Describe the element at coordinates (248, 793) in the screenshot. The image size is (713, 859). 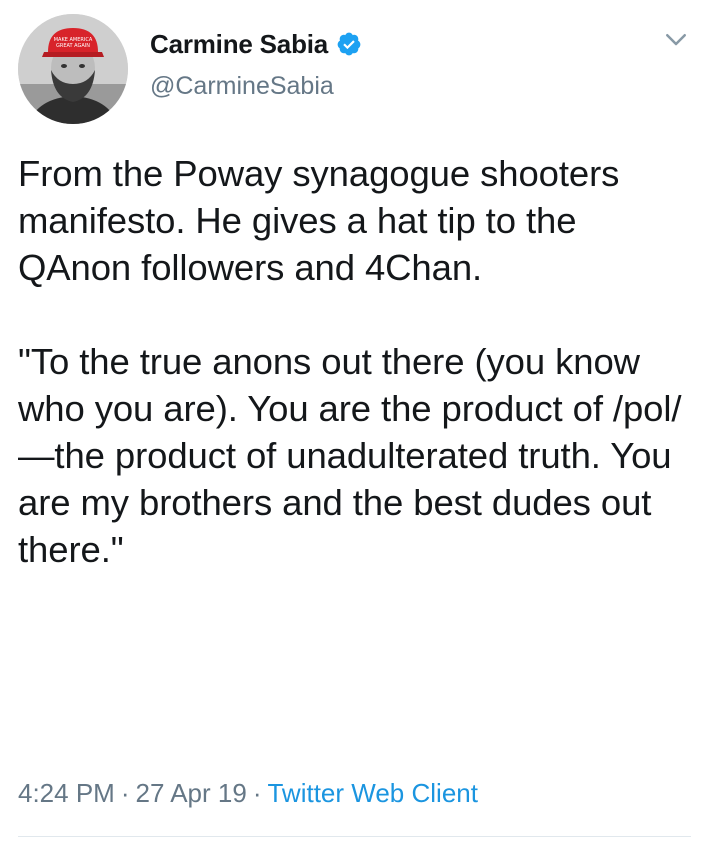
I see `tweet-meta: 4:24 PM · 27 Apr 19 · Twitter Web Client` at that location.